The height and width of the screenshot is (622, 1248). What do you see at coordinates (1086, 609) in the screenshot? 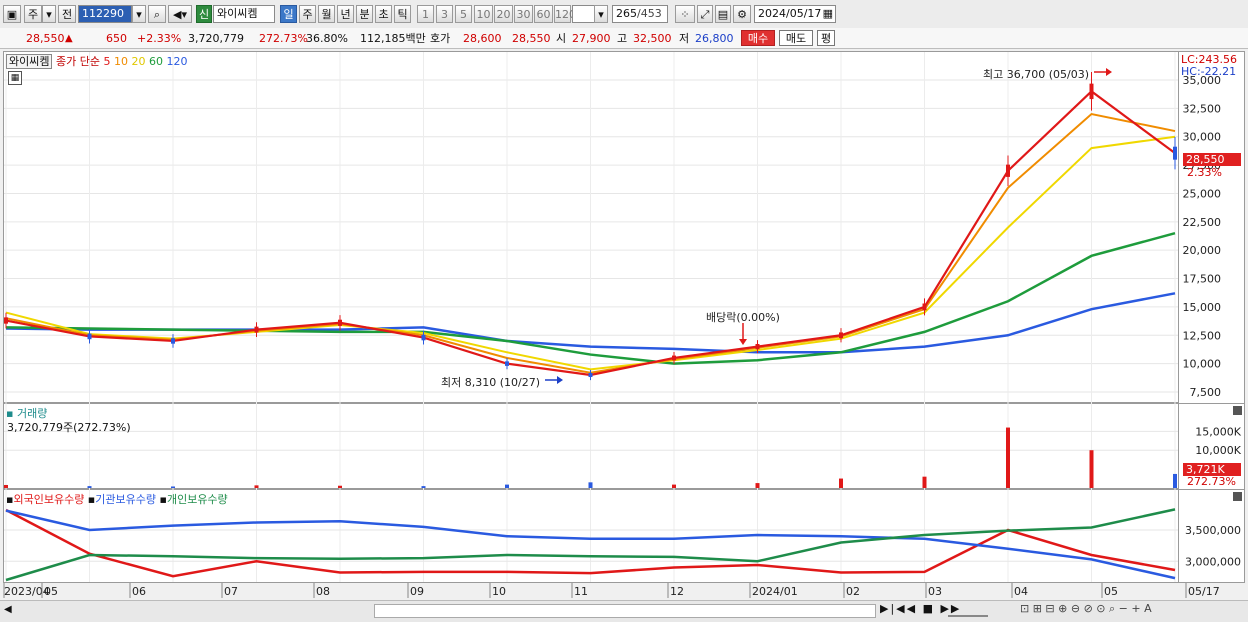
I see `tool-icons: ⊡ ⊞ ⊟ ⊕ ⊖ ⊘ ⊙ ⌕ − + A` at bounding box center [1086, 609].